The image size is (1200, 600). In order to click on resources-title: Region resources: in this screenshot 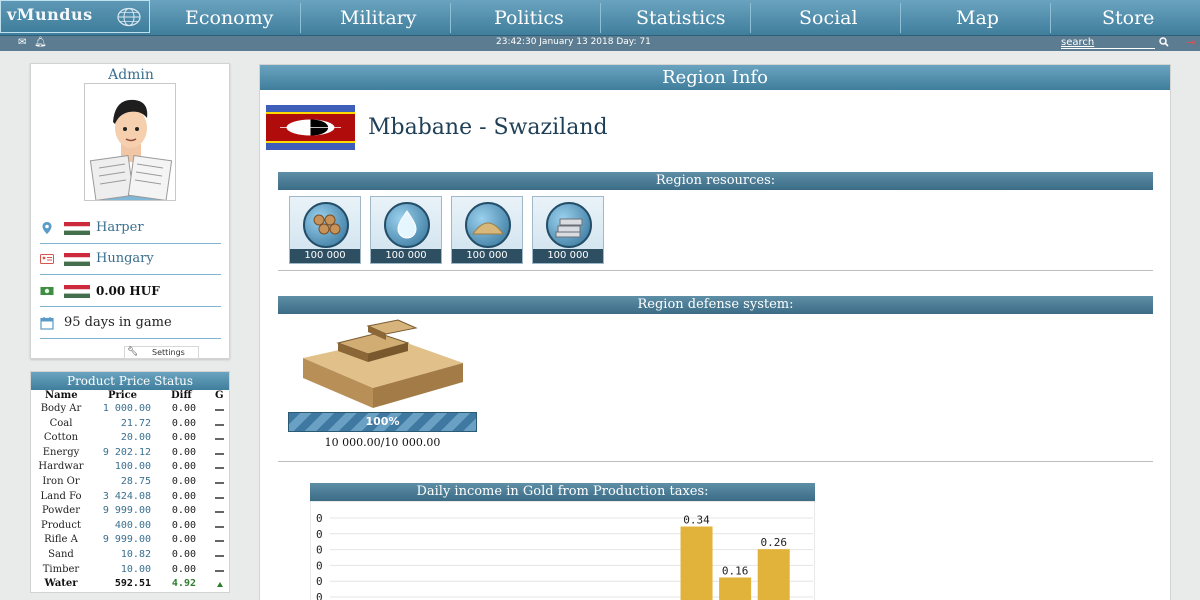, I will do `click(715, 181)`.